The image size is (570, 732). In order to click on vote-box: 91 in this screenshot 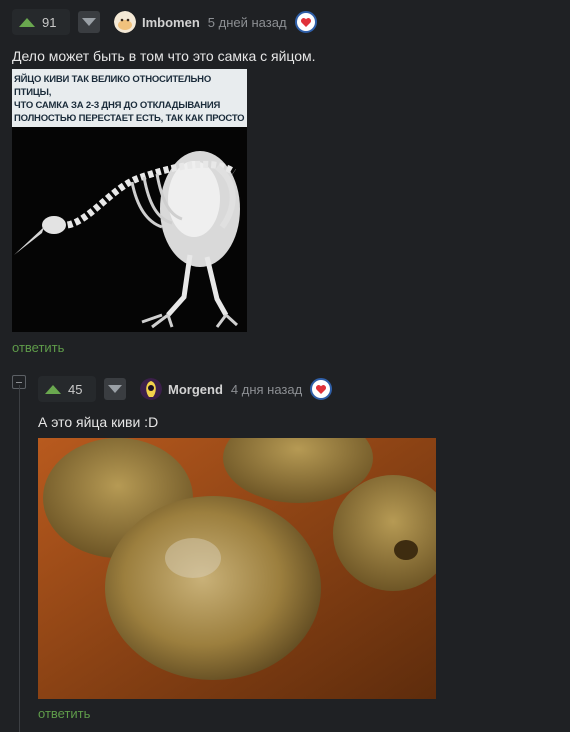, I will do `click(41, 22)`.